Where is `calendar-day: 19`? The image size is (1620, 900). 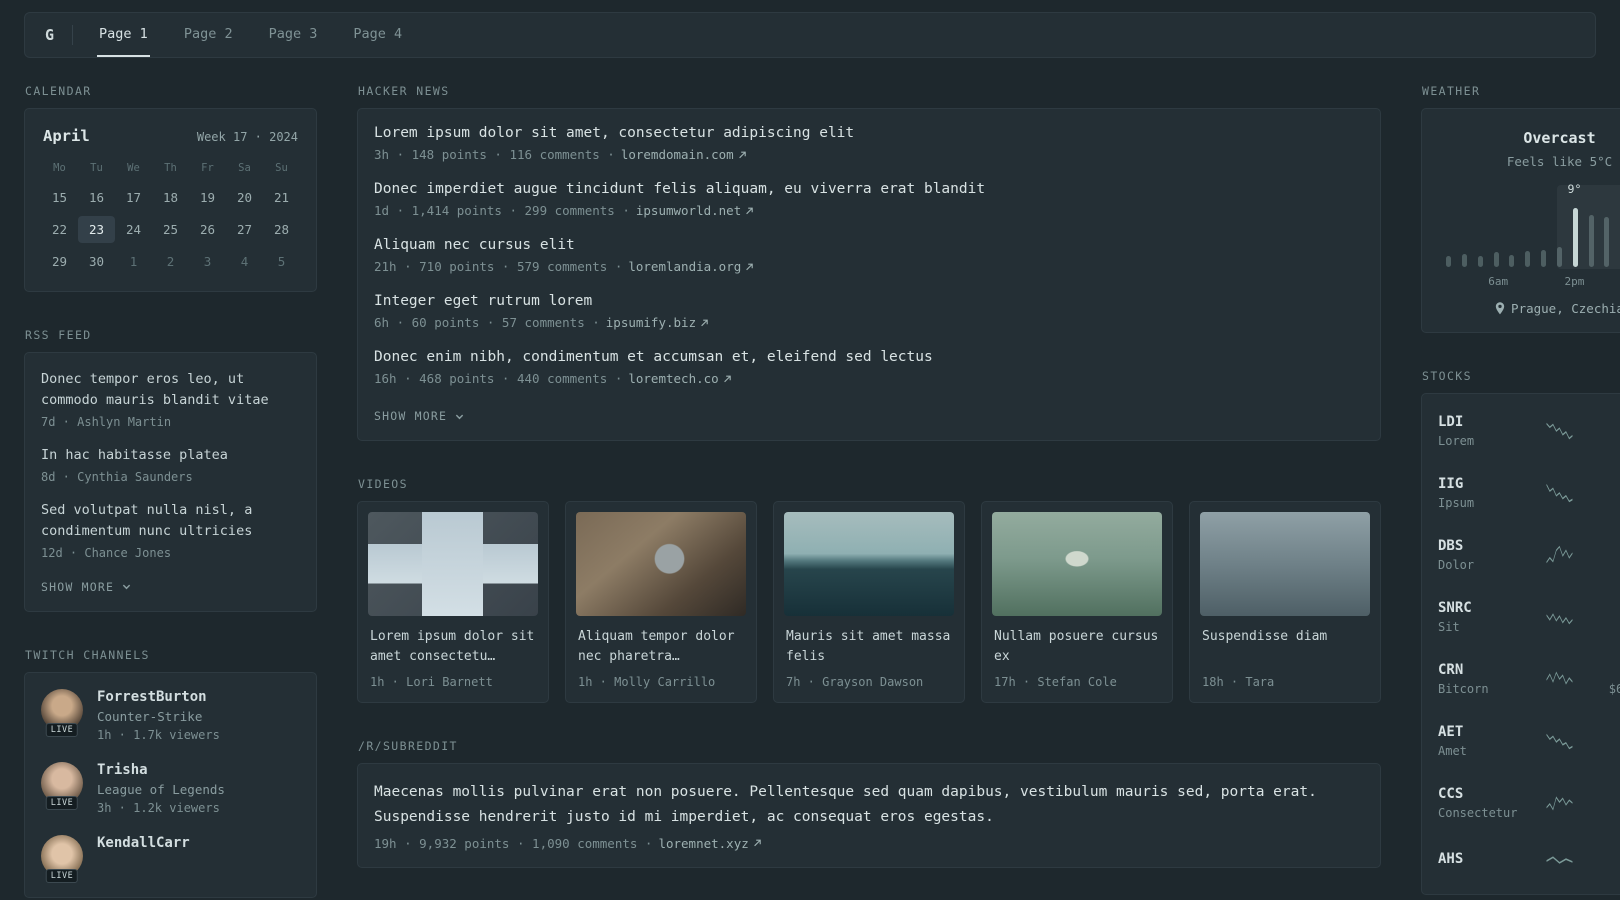
calendar-day: 19 is located at coordinates (207, 197).